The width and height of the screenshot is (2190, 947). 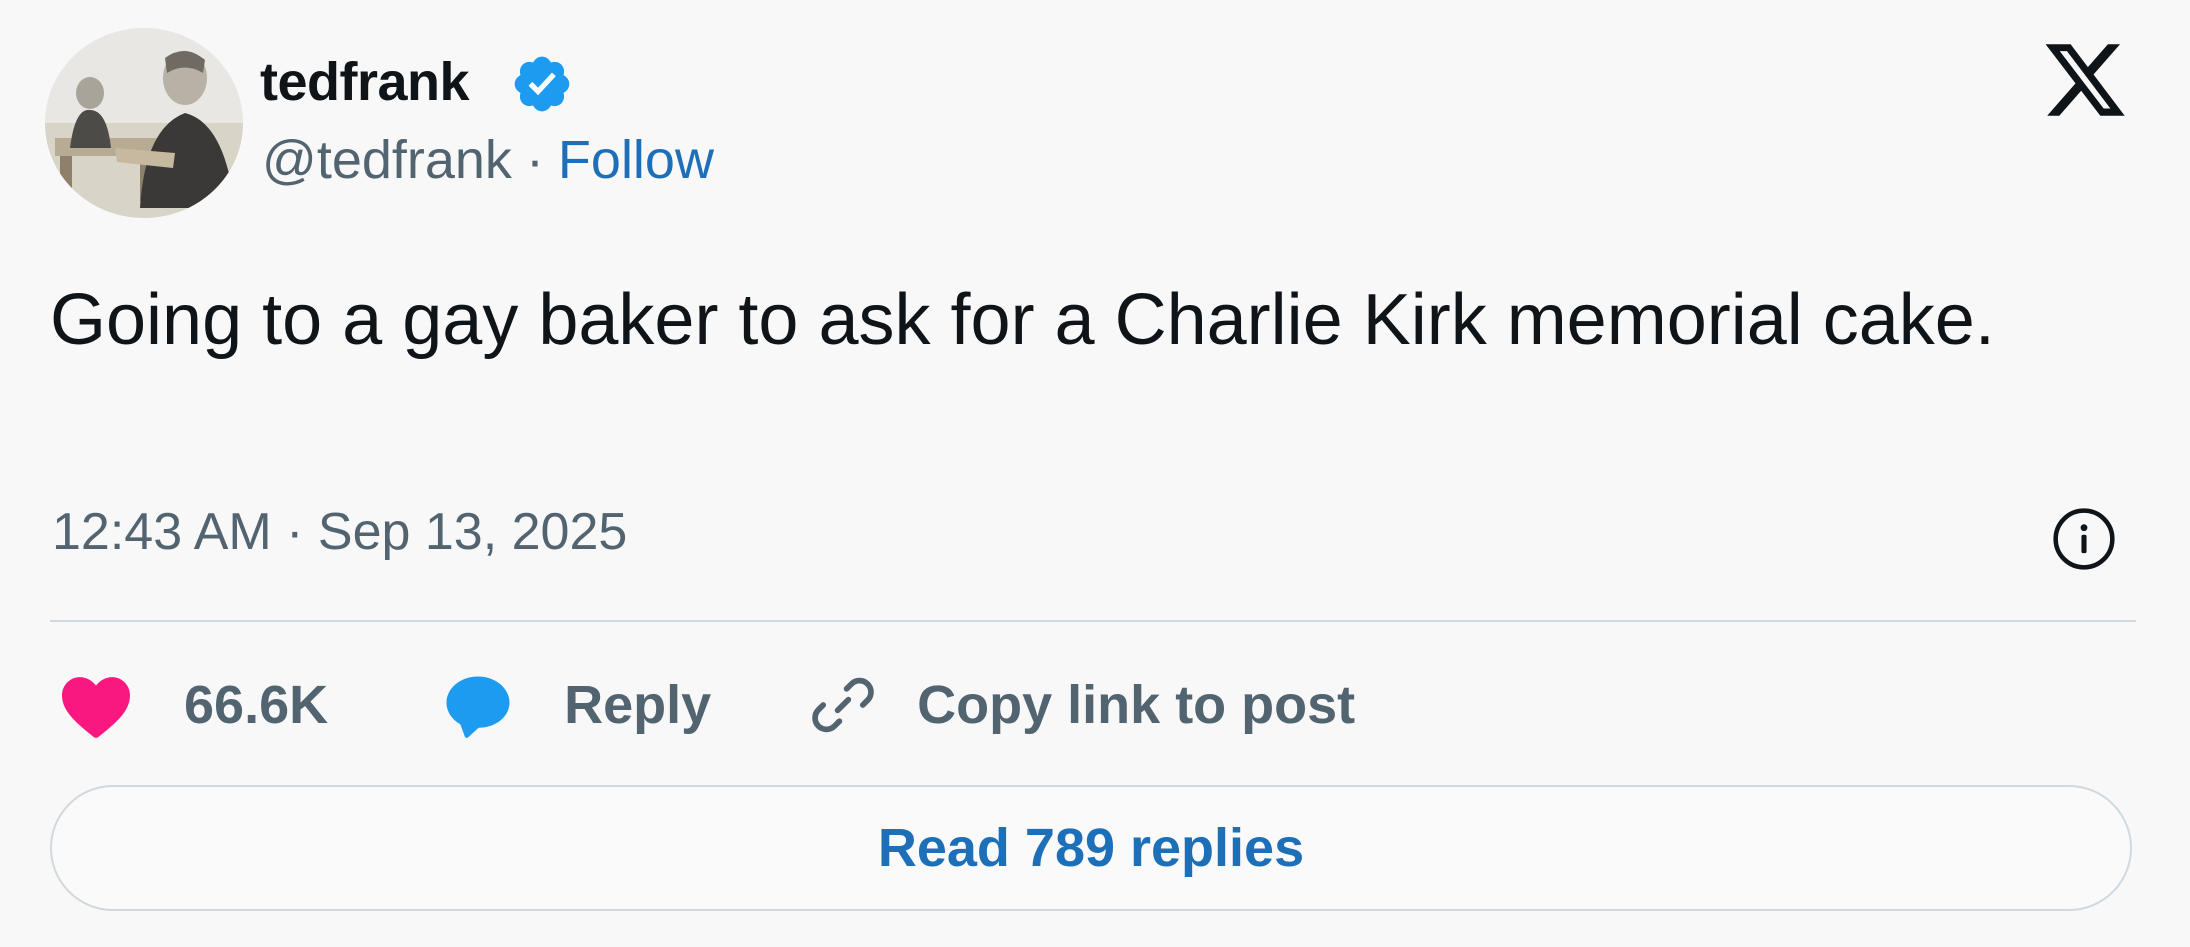 What do you see at coordinates (96, 707) in the screenshot?
I see `heart-icon` at bounding box center [96, 707].